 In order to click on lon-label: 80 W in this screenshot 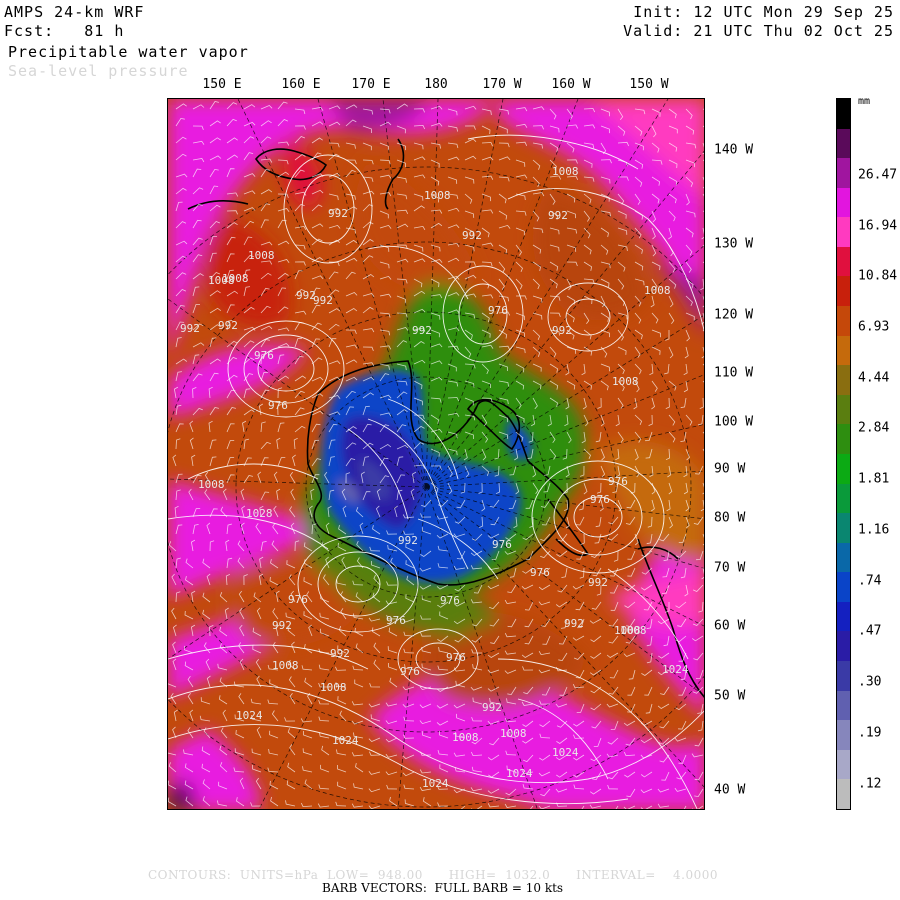, I will do `click(730, 518)`.